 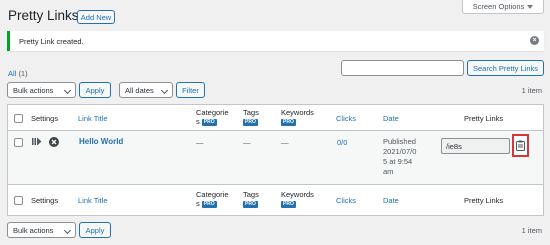 What do you see at coordinates (101, 141) in the screenshot?
I see `row-title-link: Hello World` at bounding box center [101, 141].